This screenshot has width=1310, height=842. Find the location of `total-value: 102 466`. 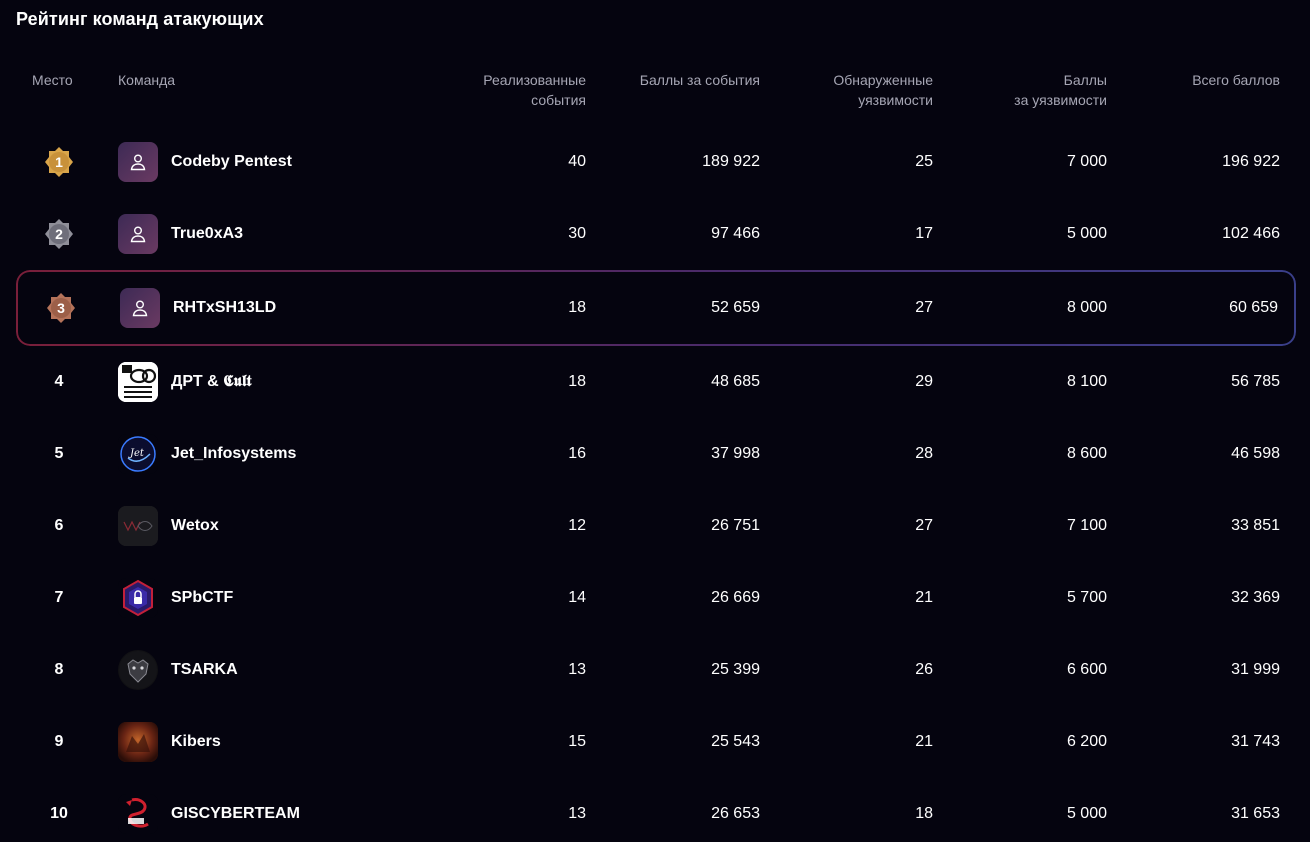

total-value: 102 466 is located at coordinates (1251, 233).